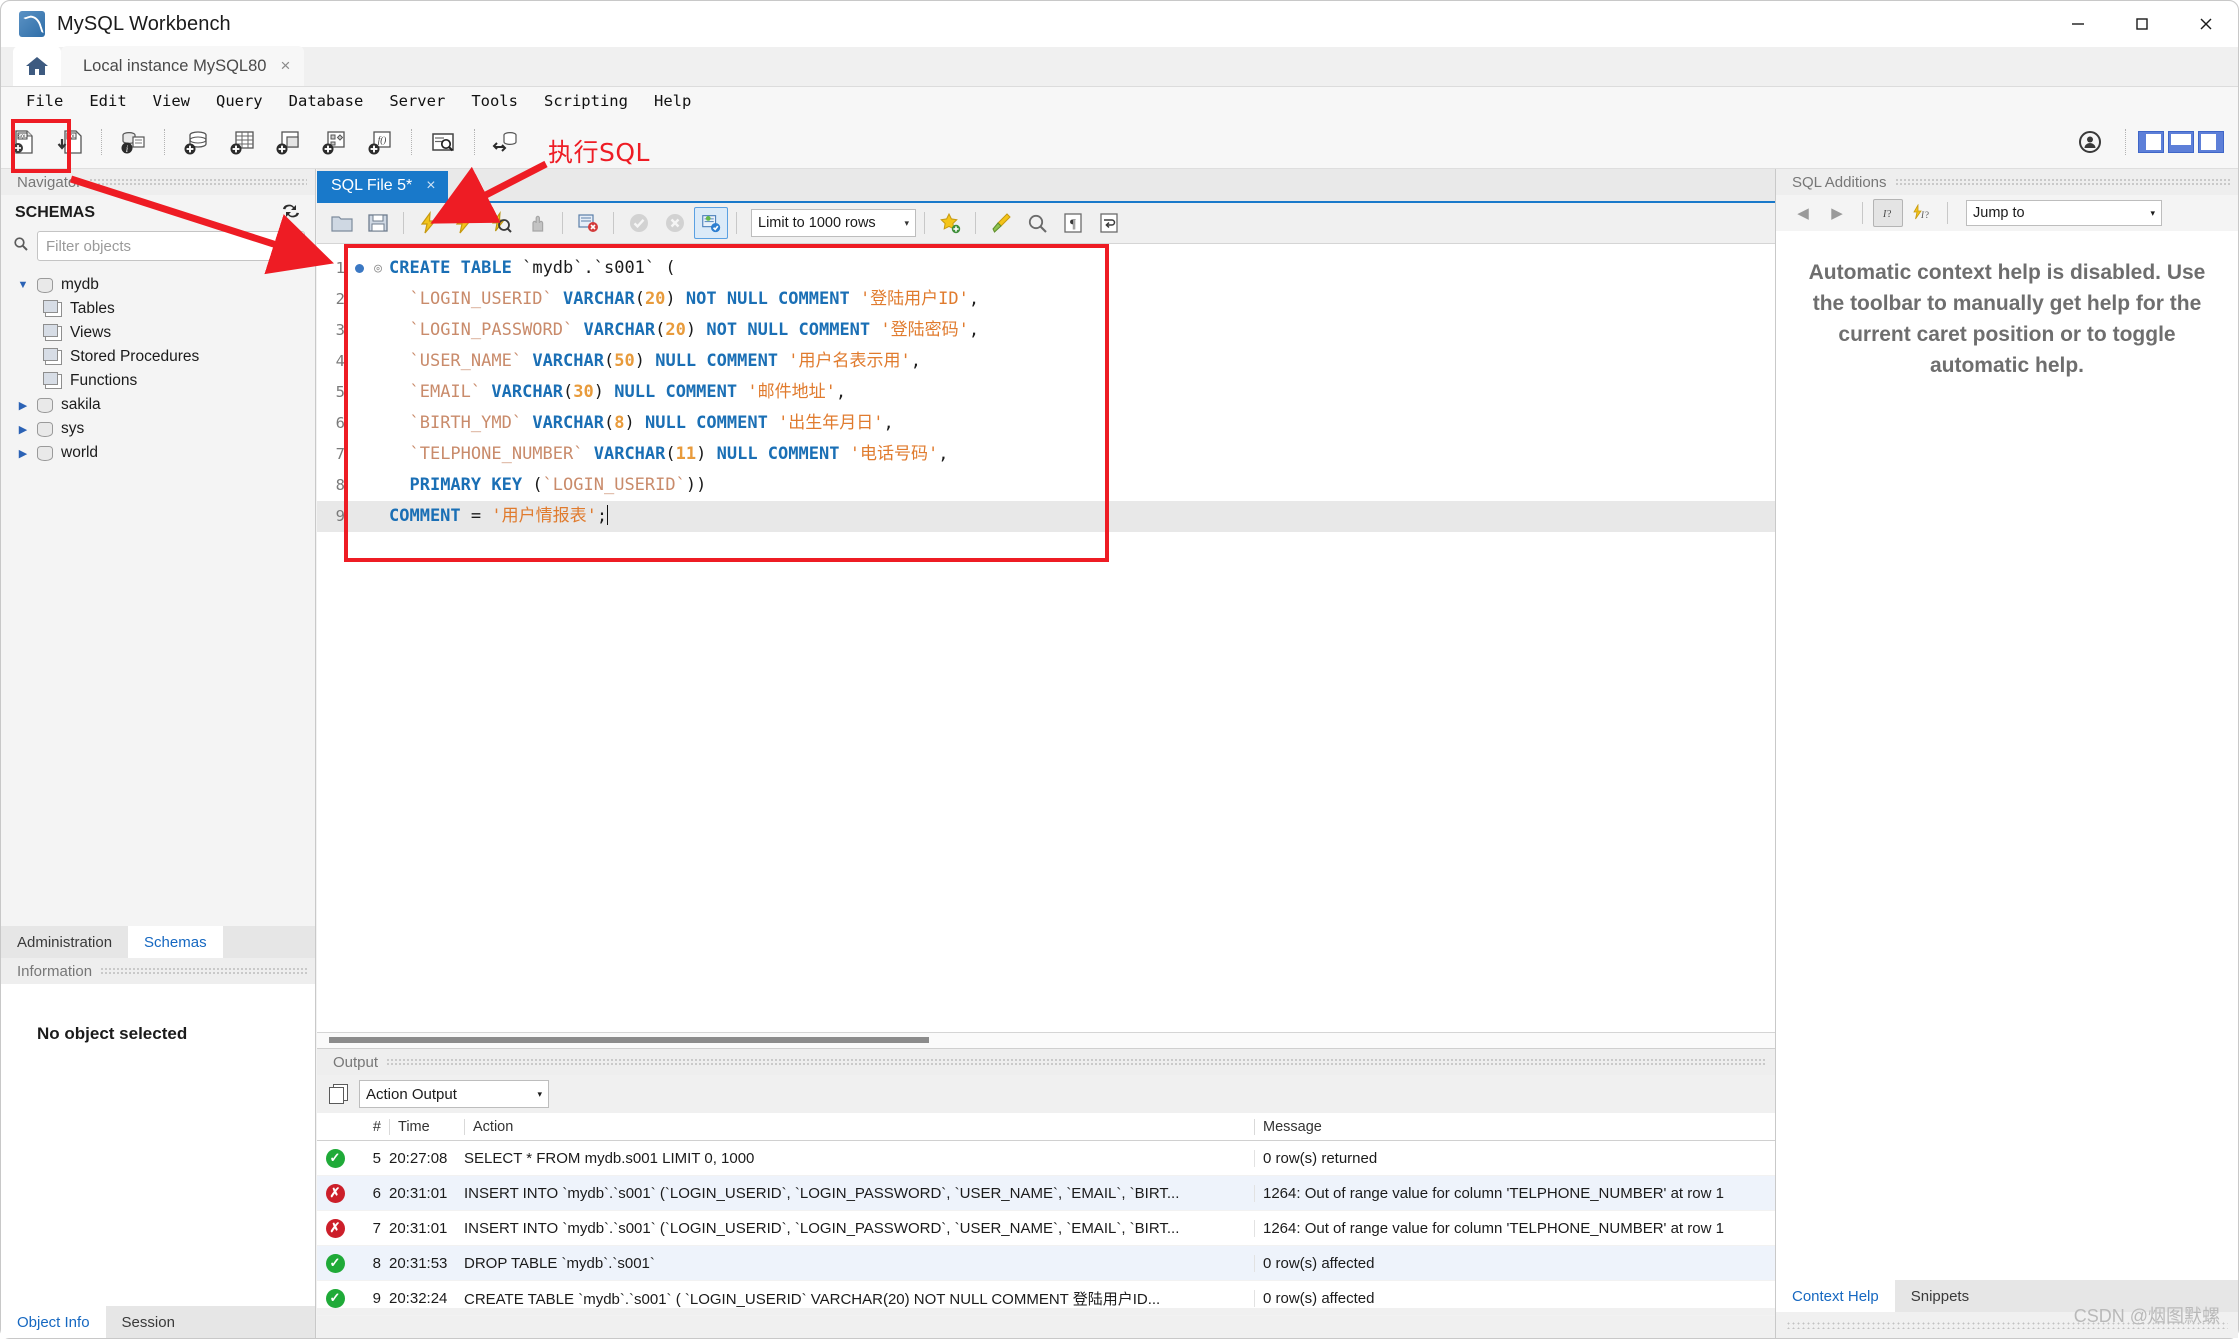  What do you see at coordinates (148, 1322) in the screenshot?
I see `tab-session: Session` at bounding box center [148, 1322].